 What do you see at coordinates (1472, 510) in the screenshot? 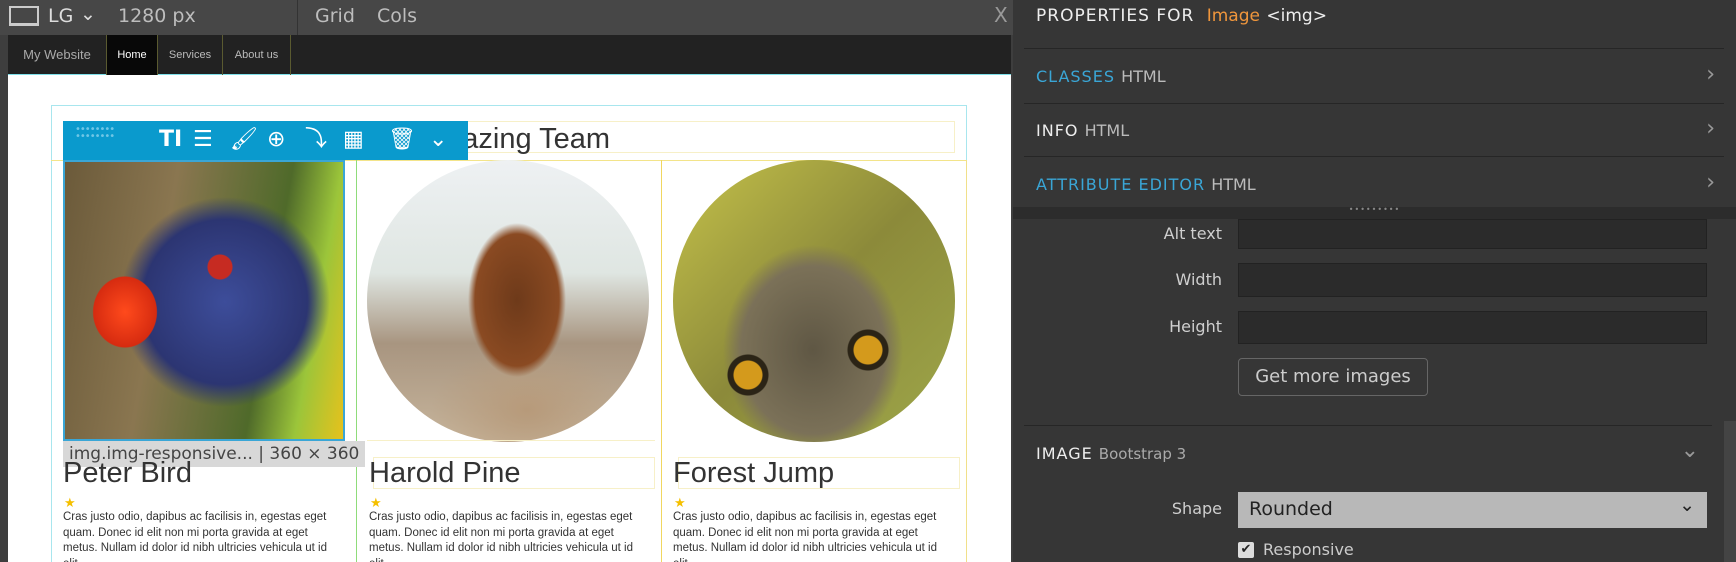
I see `shape-select: Rounded ⌄` at bounding box center [1472, 510].